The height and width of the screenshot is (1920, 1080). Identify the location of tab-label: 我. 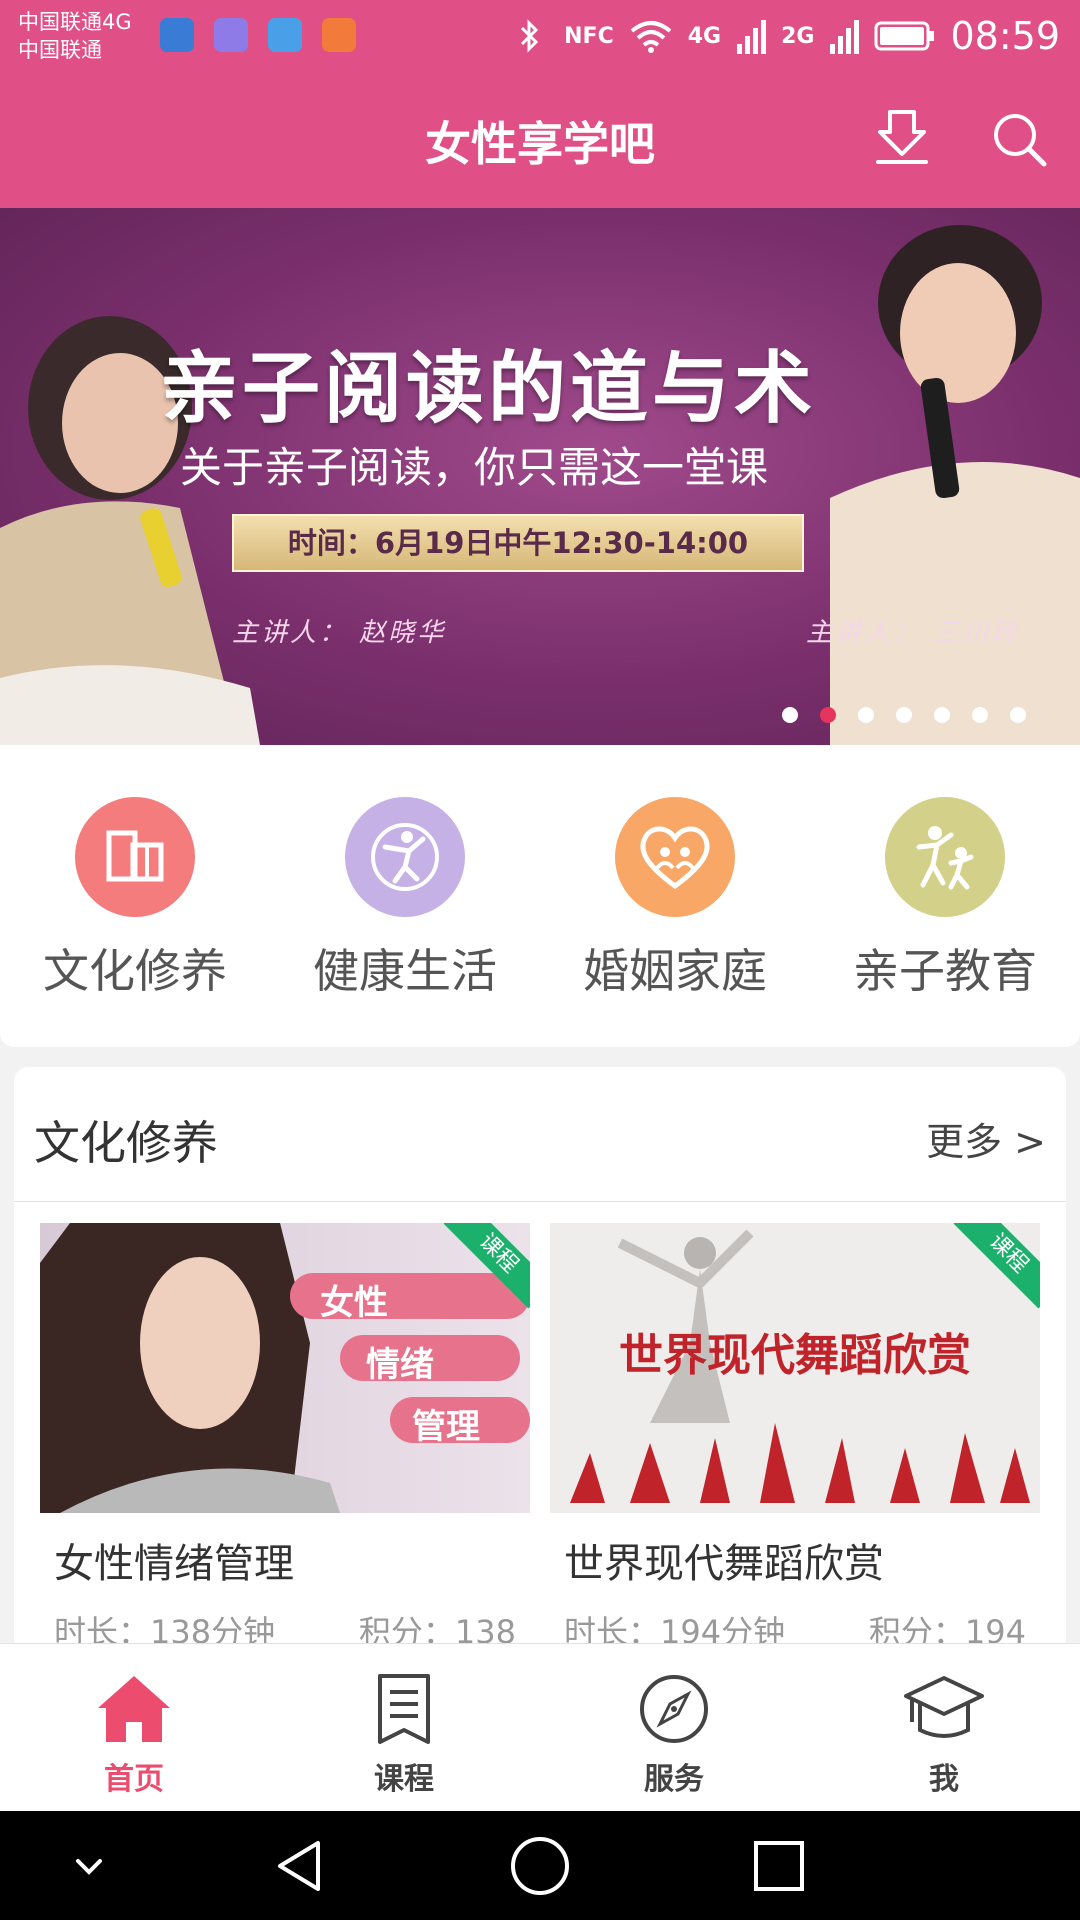
(944, 1779).